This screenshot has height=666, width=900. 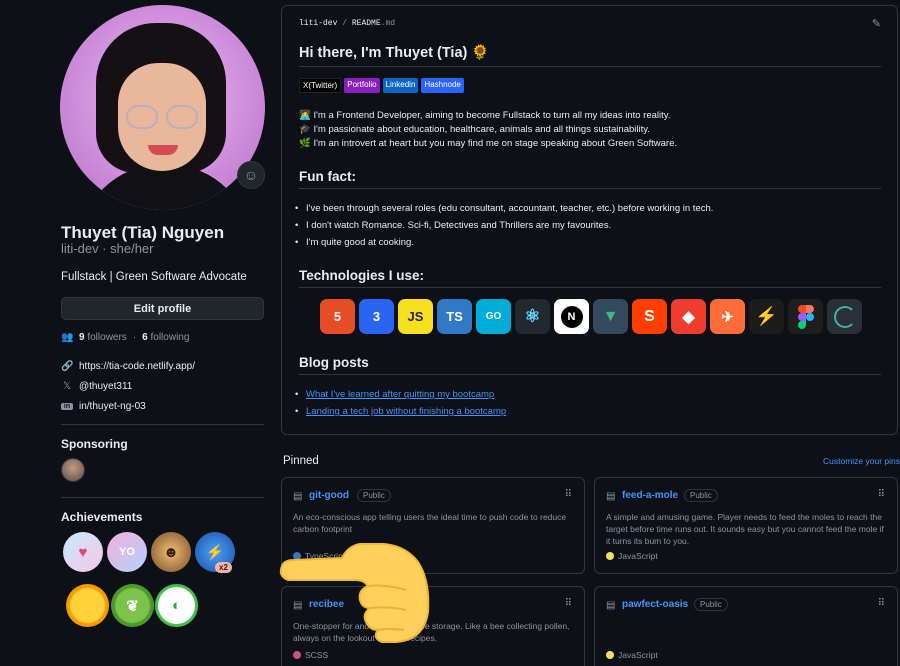 I want to click on fun-fact-heading: Fun fact:, so click(x=327, y=176).